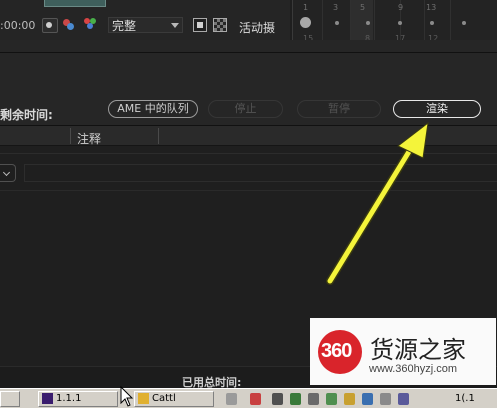 Image resolution: width=497 pixels, height=408 pixels. What do you see at coordinates (164, 398) in the screenshot?
I see `taskbar-button-label: Cattl` at bounding box center [164, 398].